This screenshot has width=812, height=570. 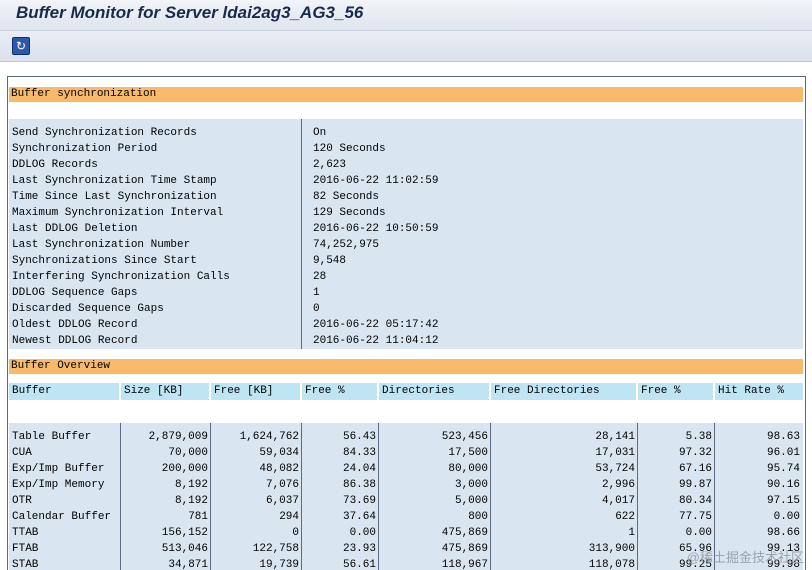 I want to click on watermark: @稀土掘金技术社区, so click(x=745, y=557).